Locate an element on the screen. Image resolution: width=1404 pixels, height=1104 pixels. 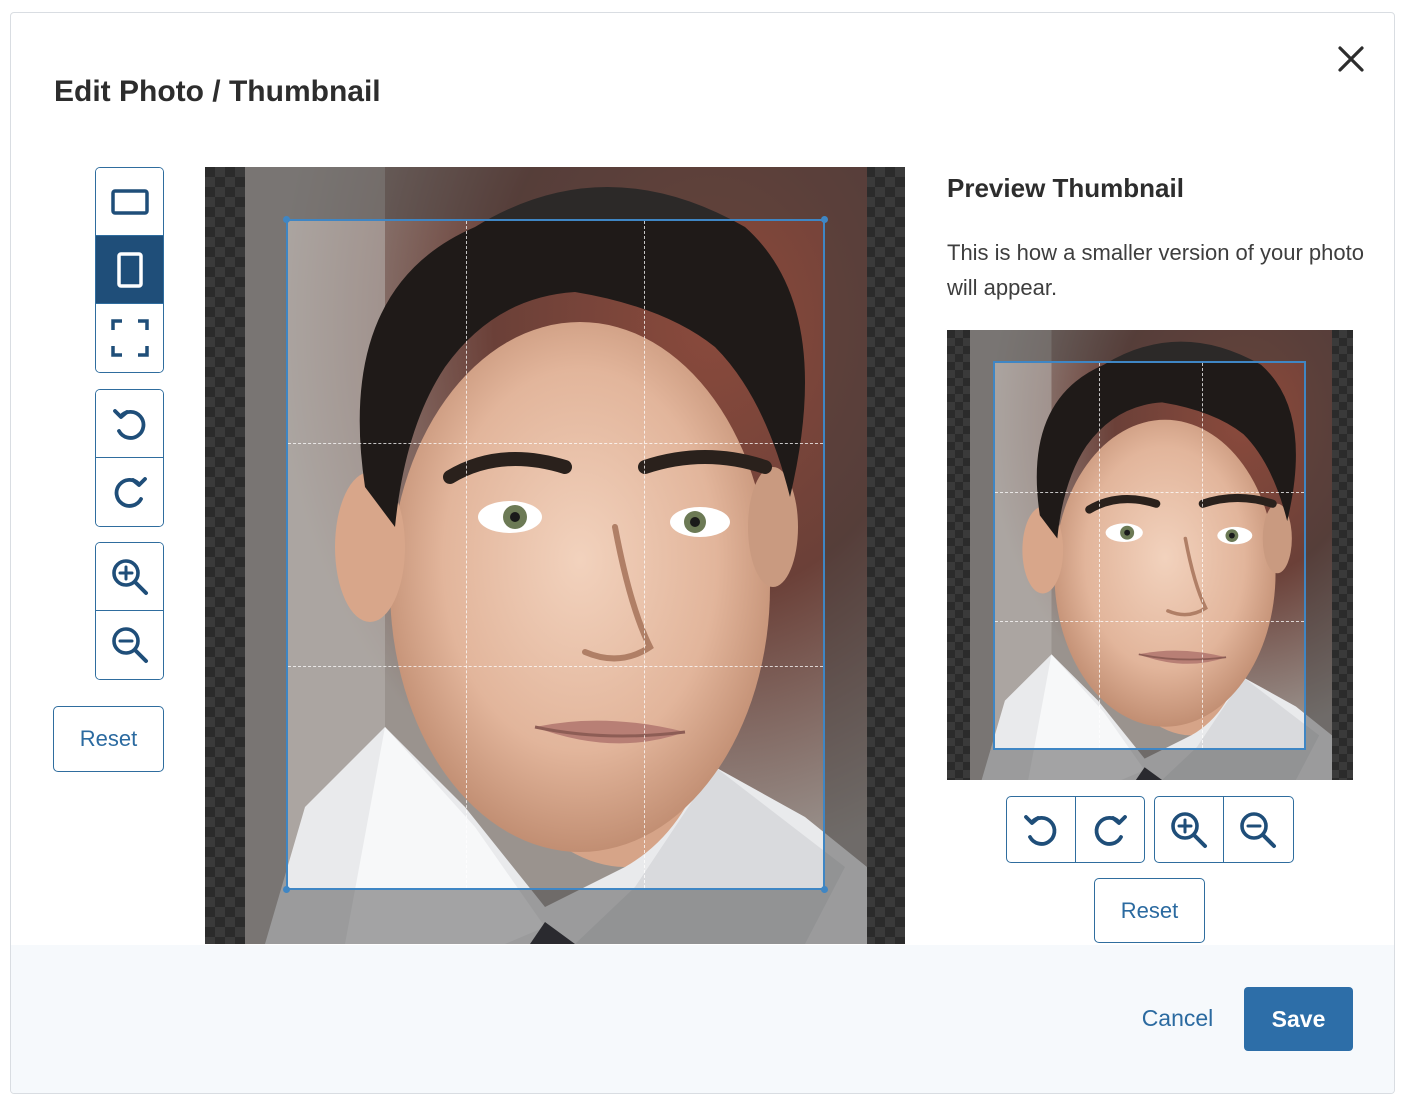
free-crop-button is located at coordinates (129, 338).